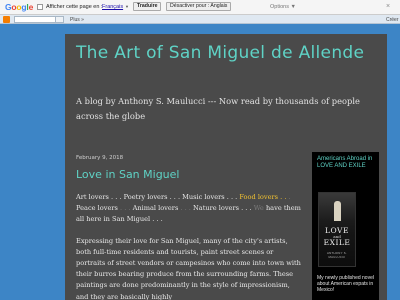  What do you see at coordinates (337, 211) in the screenshot?
I see `book-cover-figure` at bounding box center [337, 211].